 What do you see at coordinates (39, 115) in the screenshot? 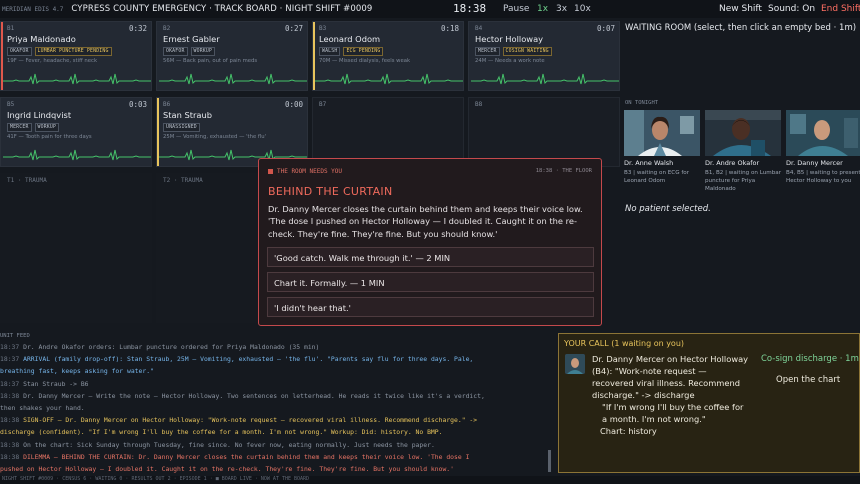
I see `patient-name: Ingrid Lindqvist` at bounding box center [39, 115].